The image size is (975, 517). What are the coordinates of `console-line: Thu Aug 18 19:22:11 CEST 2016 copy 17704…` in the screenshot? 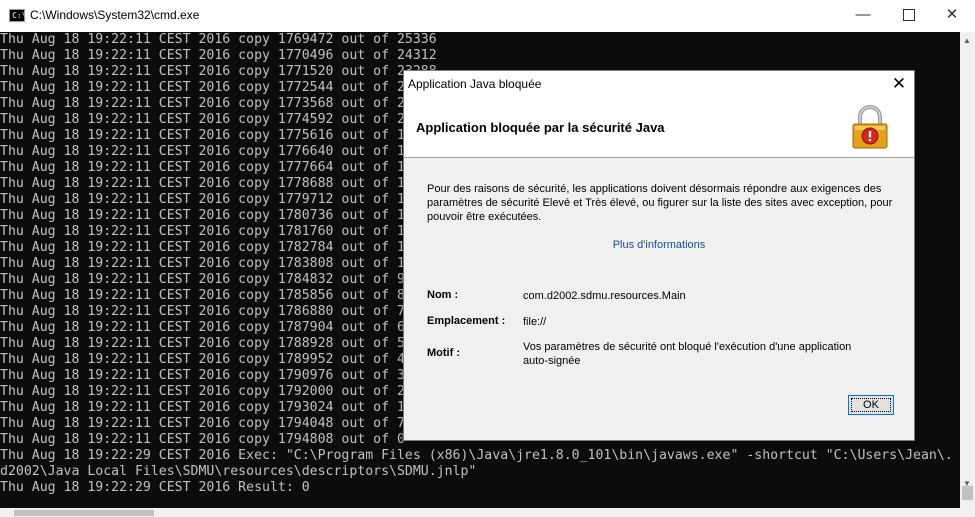 It's located at (218, 55).